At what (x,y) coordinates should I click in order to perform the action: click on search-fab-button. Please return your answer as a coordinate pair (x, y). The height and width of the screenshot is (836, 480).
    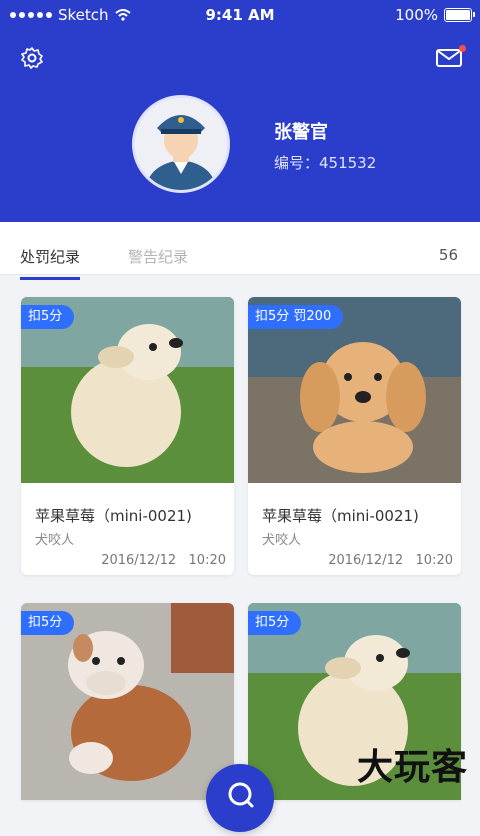
    Looking at the image, I should click on (240, 798).